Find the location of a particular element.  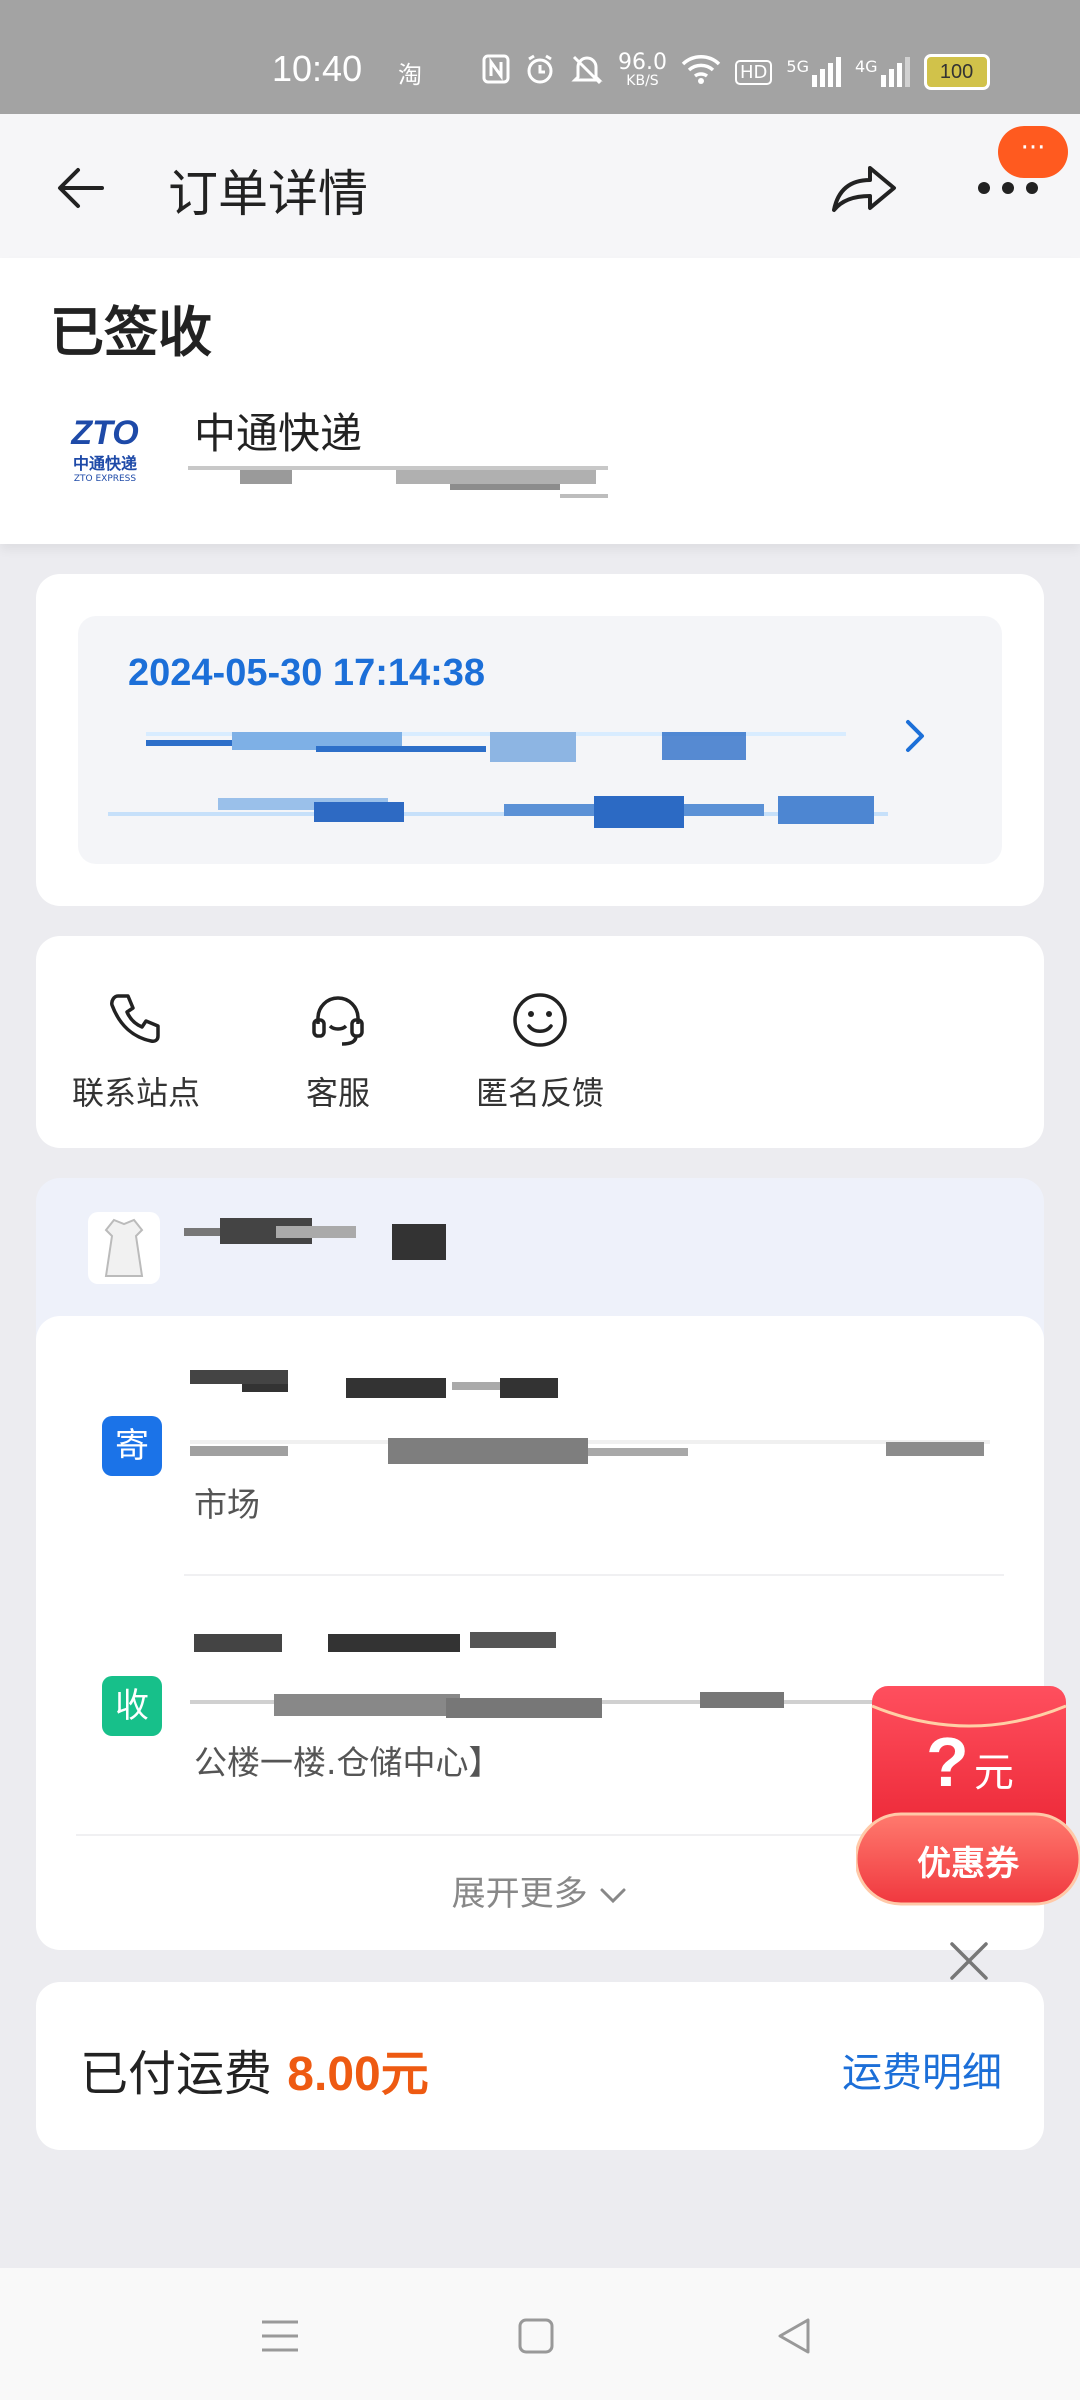

more-button is located at coordinates (1008, 188).